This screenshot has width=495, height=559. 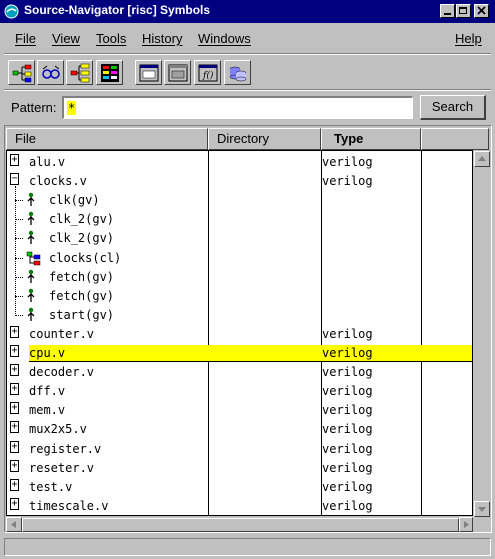 I want to click on maximize-icon, so click(x=463, y=10).